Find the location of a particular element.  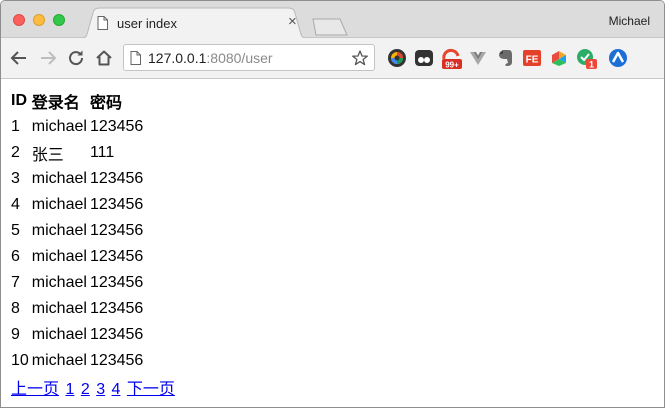

table-row: 3 michael 123456 is located at coordinates (78, 179).